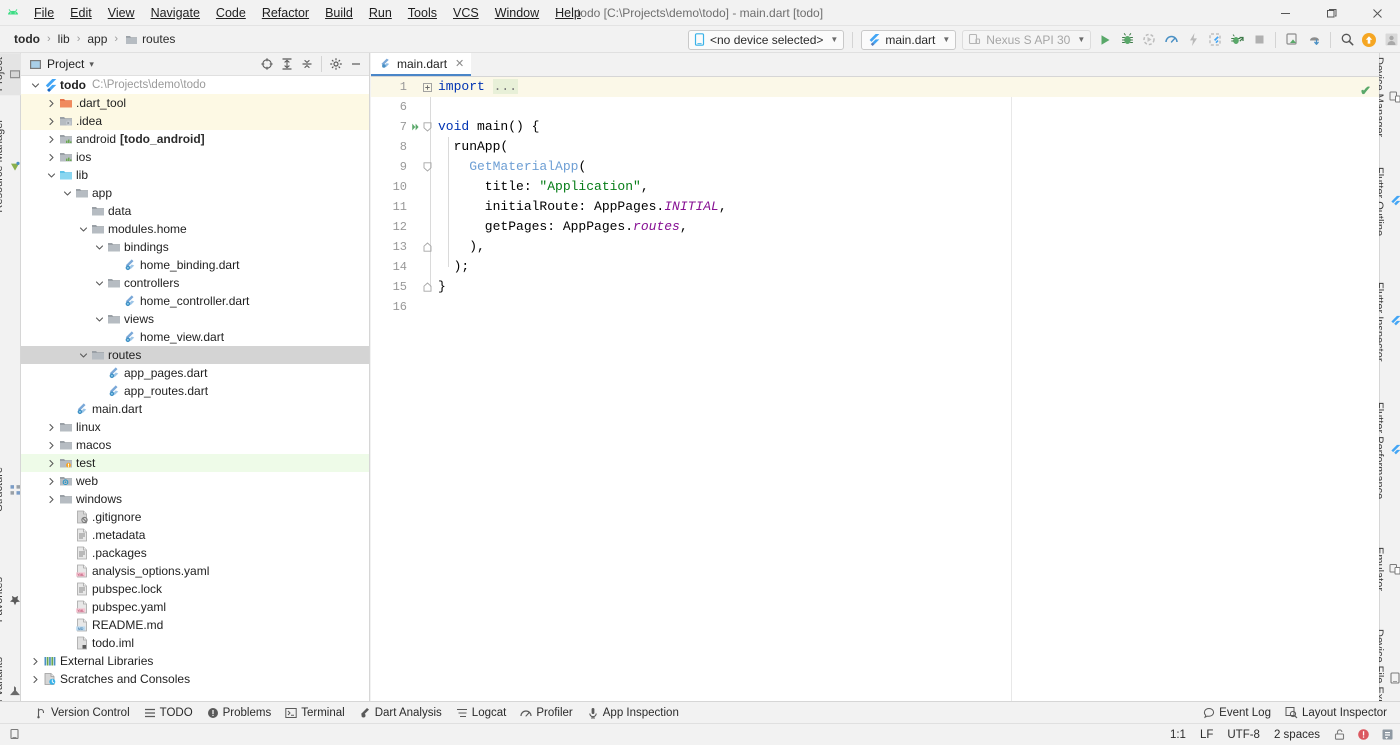 The width and height of the screenshot is (1400, 745). Describe the element at coordinates (81, 13) in the screenshot. I see `menu-edit: Edit` at that location.